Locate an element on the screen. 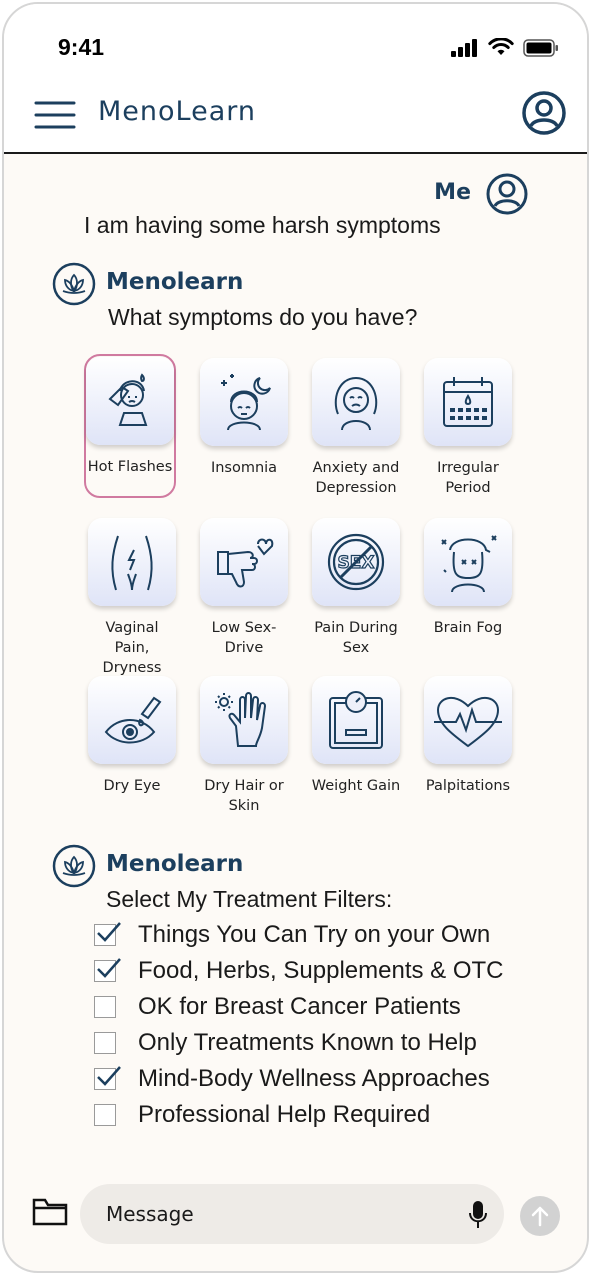 The image size is (591, 1275). status-time: 9:41 is located at coordinates (81, 47).